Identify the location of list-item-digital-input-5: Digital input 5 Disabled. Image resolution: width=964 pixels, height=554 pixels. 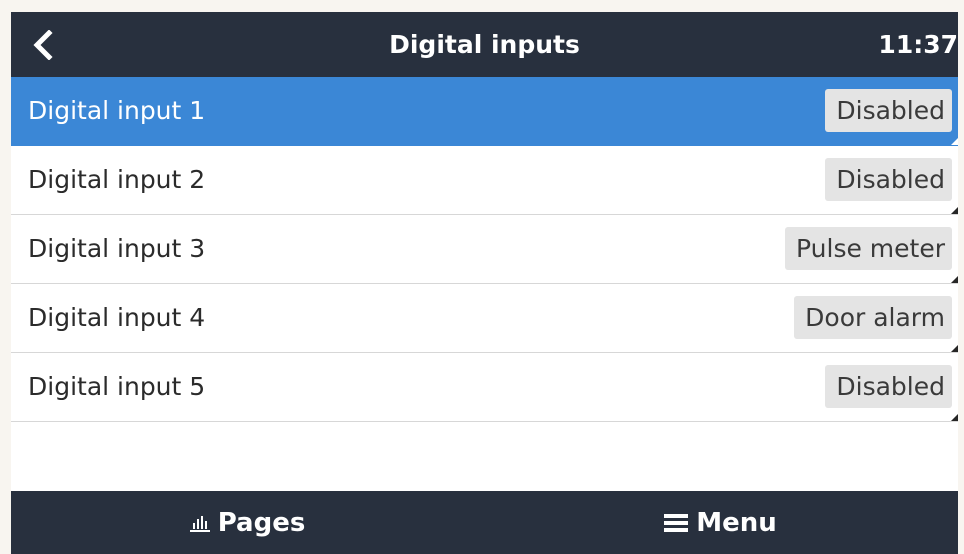
(484, 387).